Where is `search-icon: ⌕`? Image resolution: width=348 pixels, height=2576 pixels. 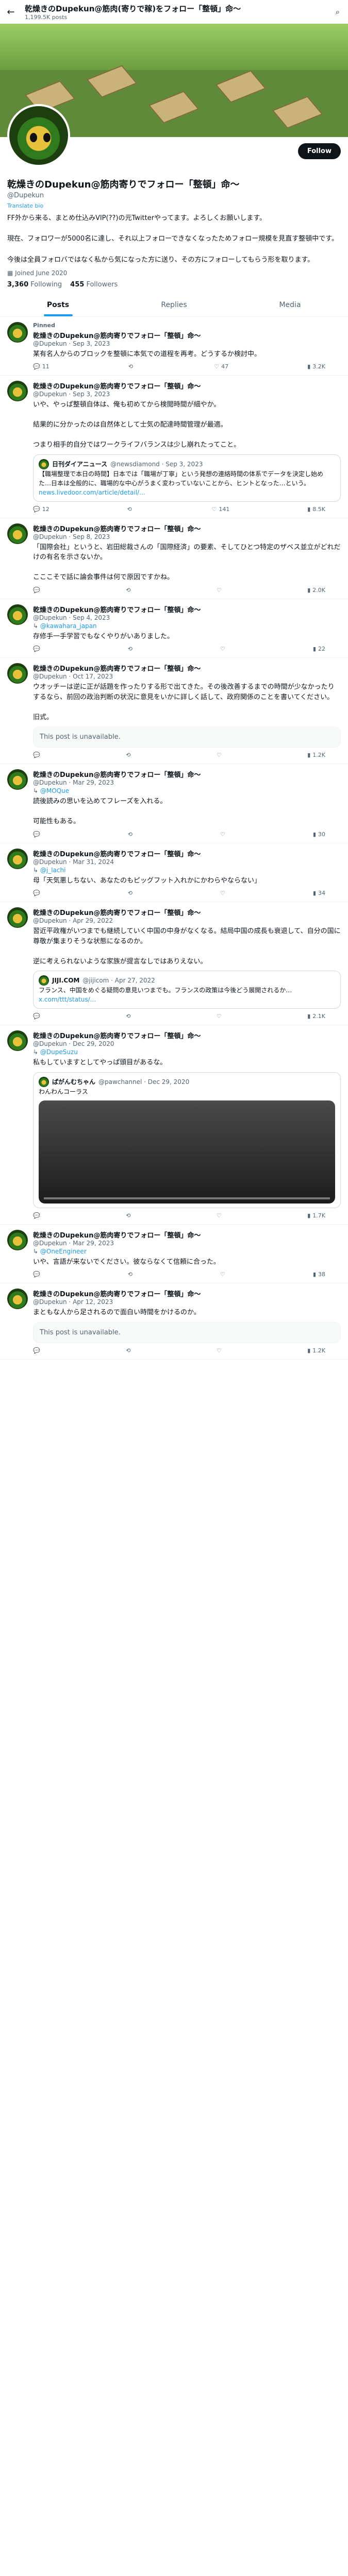 search-icon: ⌕ is located at coordinates (338, 11).